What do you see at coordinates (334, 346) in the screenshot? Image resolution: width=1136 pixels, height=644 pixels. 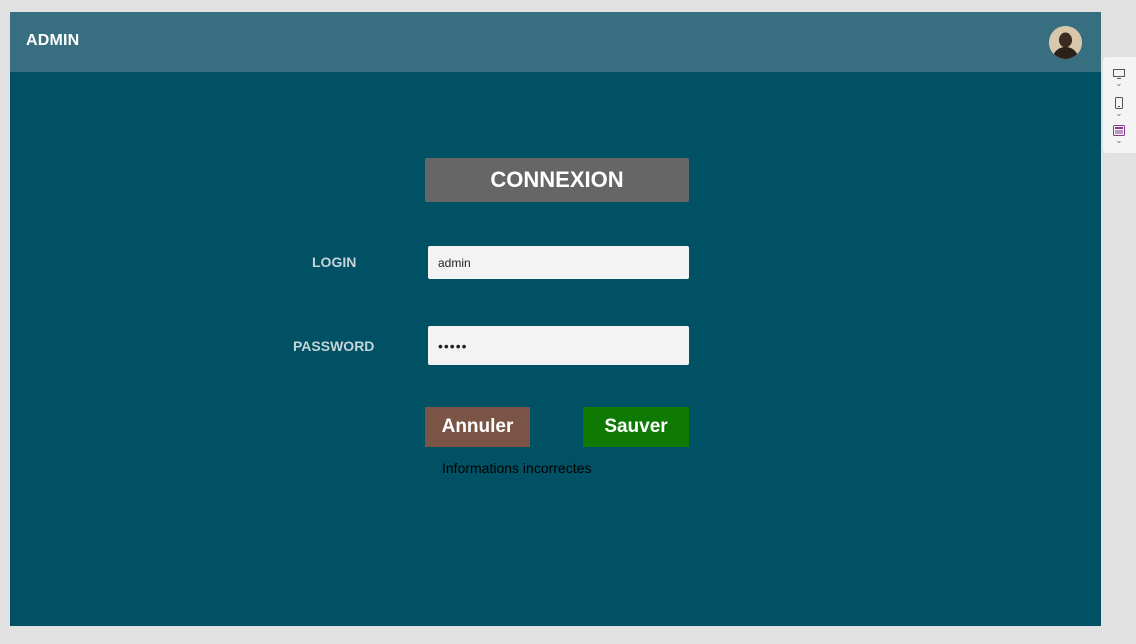 I see `password-label: PASSWORD` at bounding box center [334, 346].